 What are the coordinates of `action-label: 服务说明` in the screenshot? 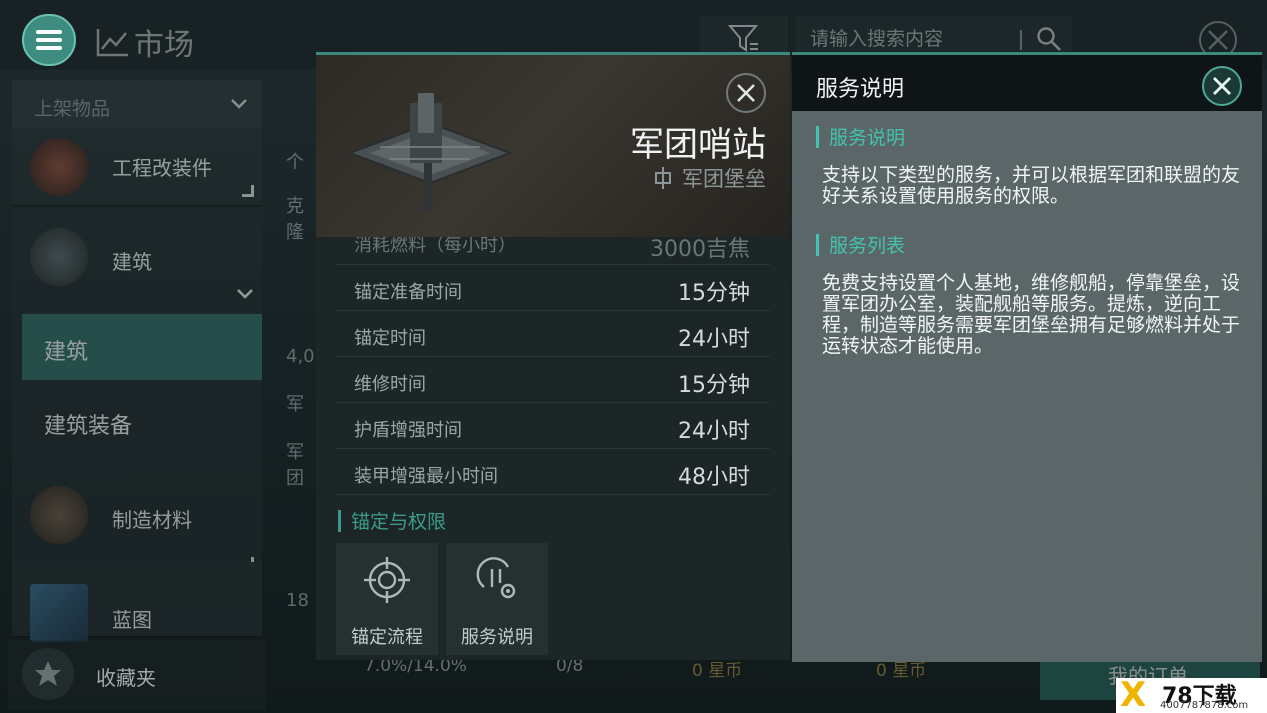 It's located at (497, 637).